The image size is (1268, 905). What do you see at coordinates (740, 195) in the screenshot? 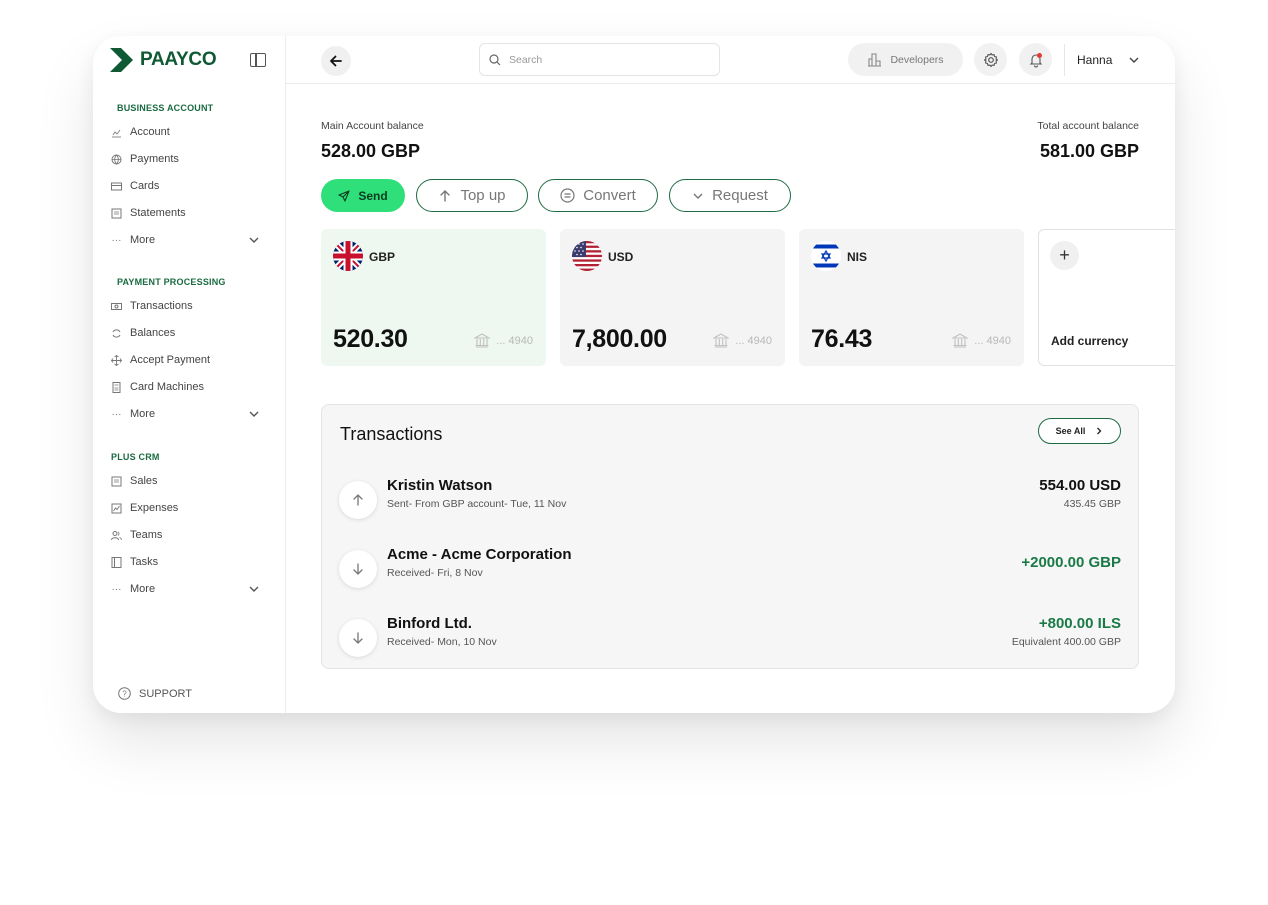
I see `request-label: Request` at bounding box center [740, 195].